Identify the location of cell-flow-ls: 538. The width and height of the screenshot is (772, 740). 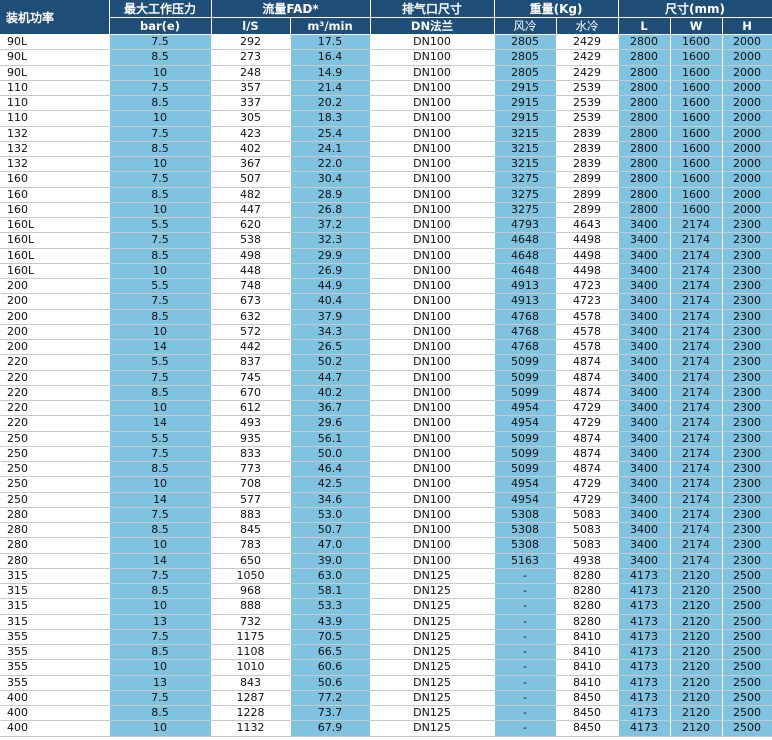
(251, 240).